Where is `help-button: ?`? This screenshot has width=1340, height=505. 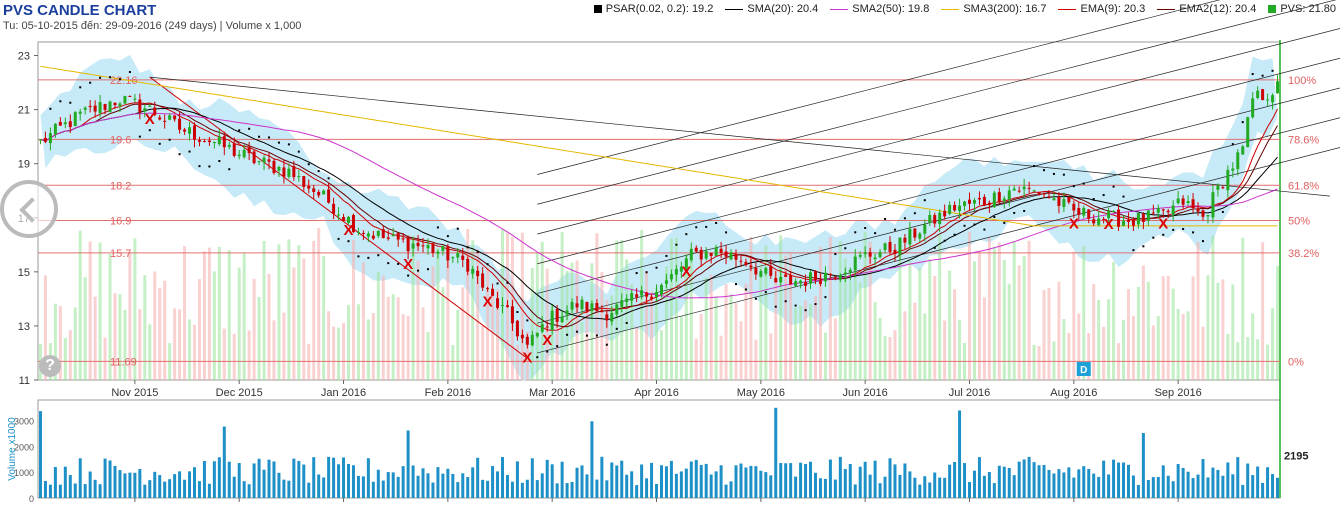 help-button: ? is located at coordinates (50, 366).